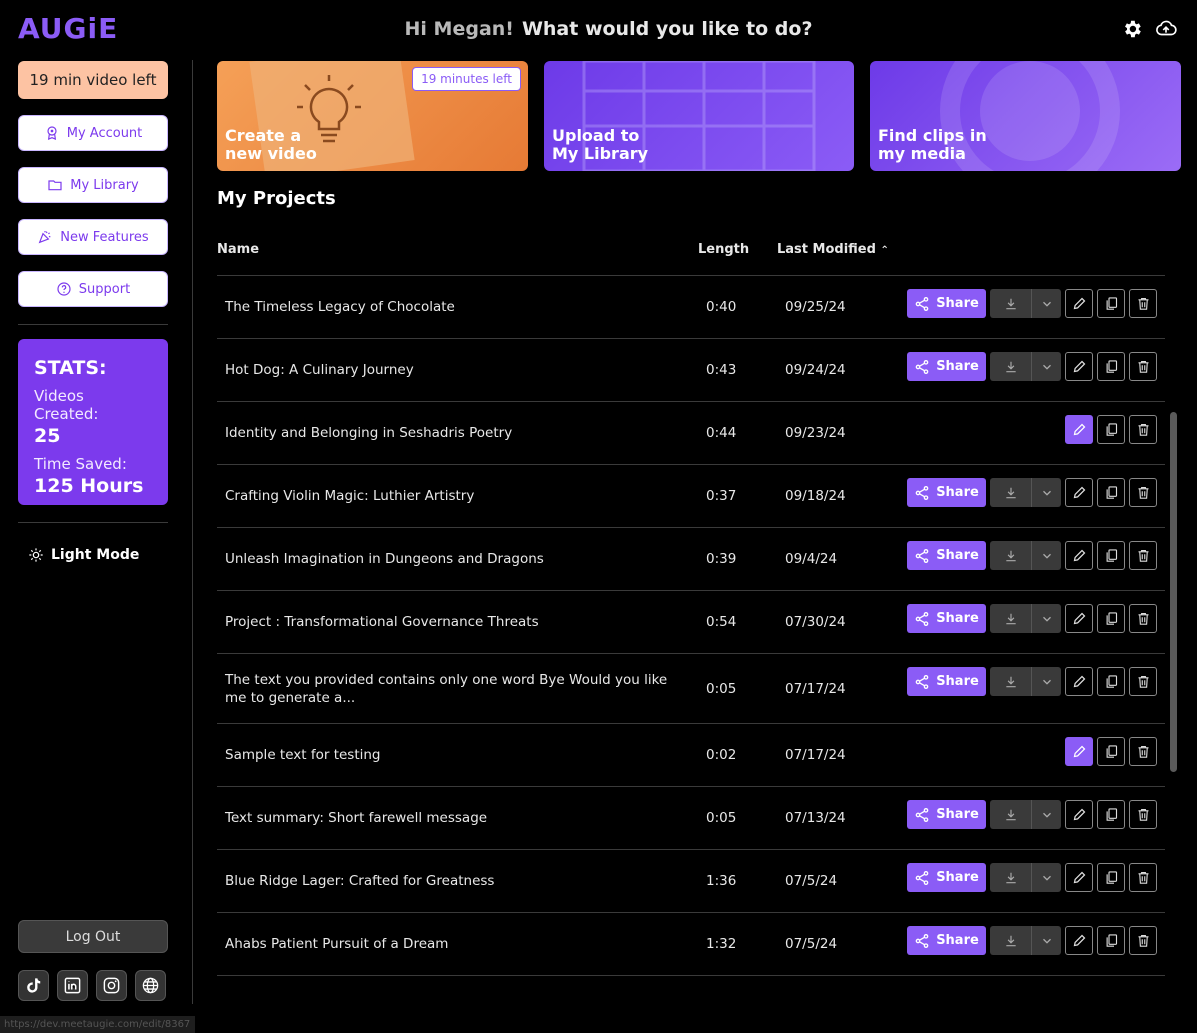  Describe the element at coordinates (93, 555) in the screenshot. I see `light-mode-toggle: Light Mode` at that location.